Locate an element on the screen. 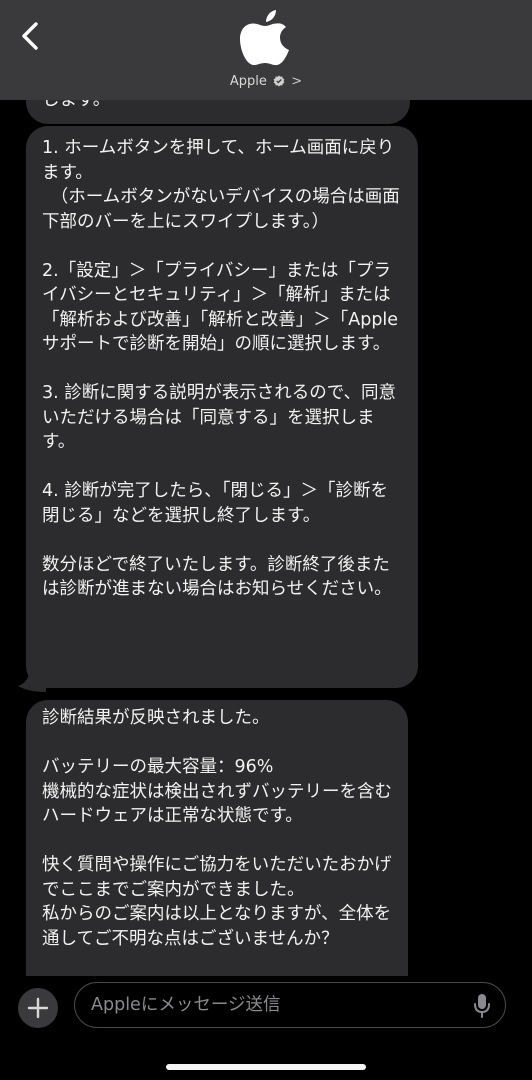 The image size is (532, 1080). back-button is located at coordinates (31, 36).